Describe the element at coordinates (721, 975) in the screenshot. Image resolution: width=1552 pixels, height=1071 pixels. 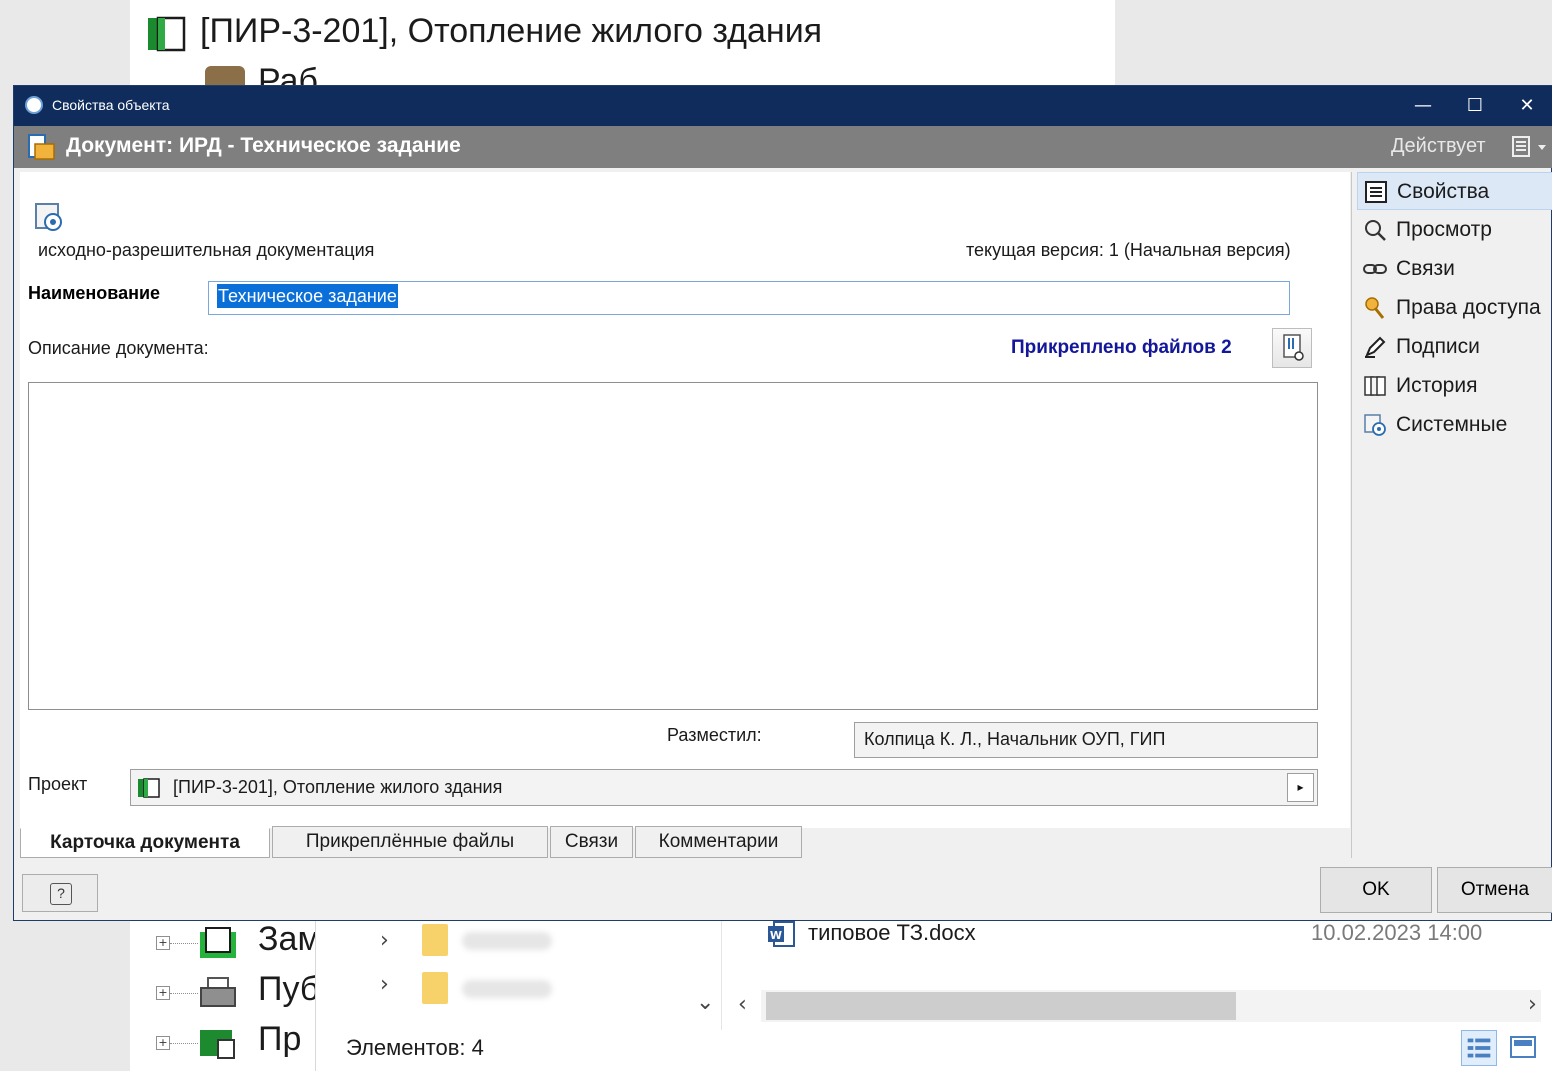
I see `explorer-pane-divider` at that location.